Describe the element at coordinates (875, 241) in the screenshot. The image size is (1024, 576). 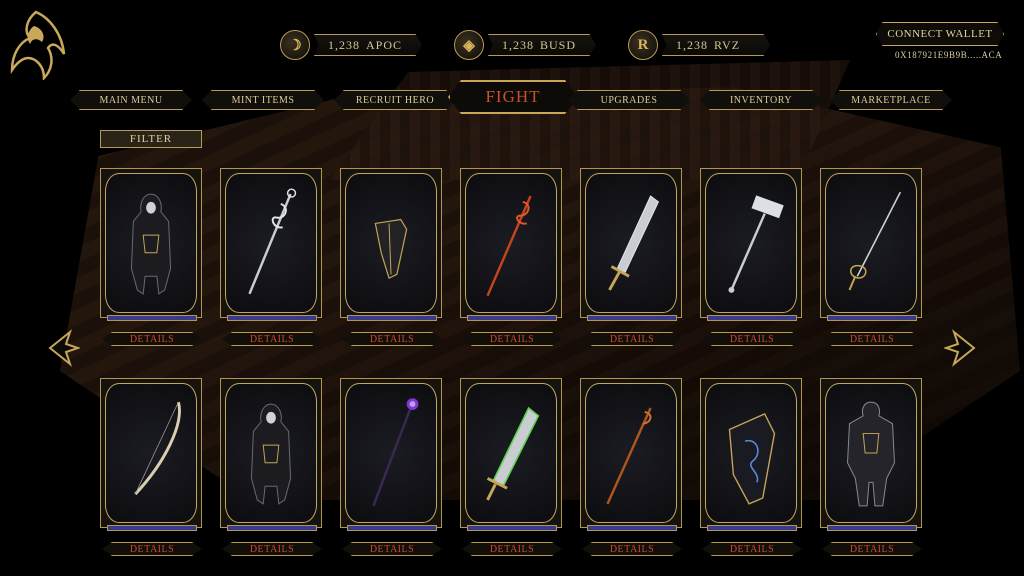
I see `rapier-icon` at that location.